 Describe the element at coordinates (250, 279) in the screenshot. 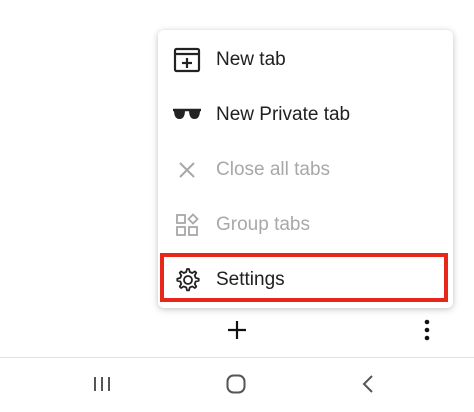

I see `menu-item-label: Settings` at that location.